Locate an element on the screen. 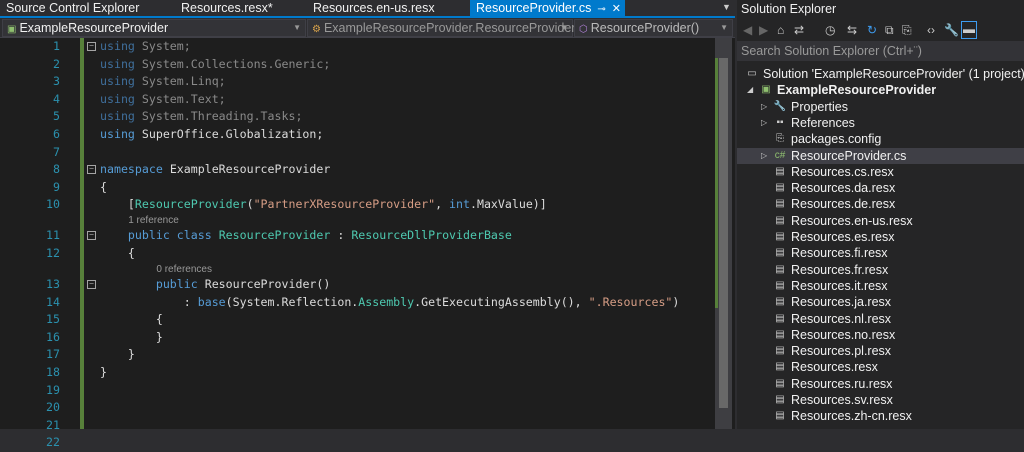 The image size is (1024, 452). code-line: 4 using System.Text; is located at coordinates (356, 100).